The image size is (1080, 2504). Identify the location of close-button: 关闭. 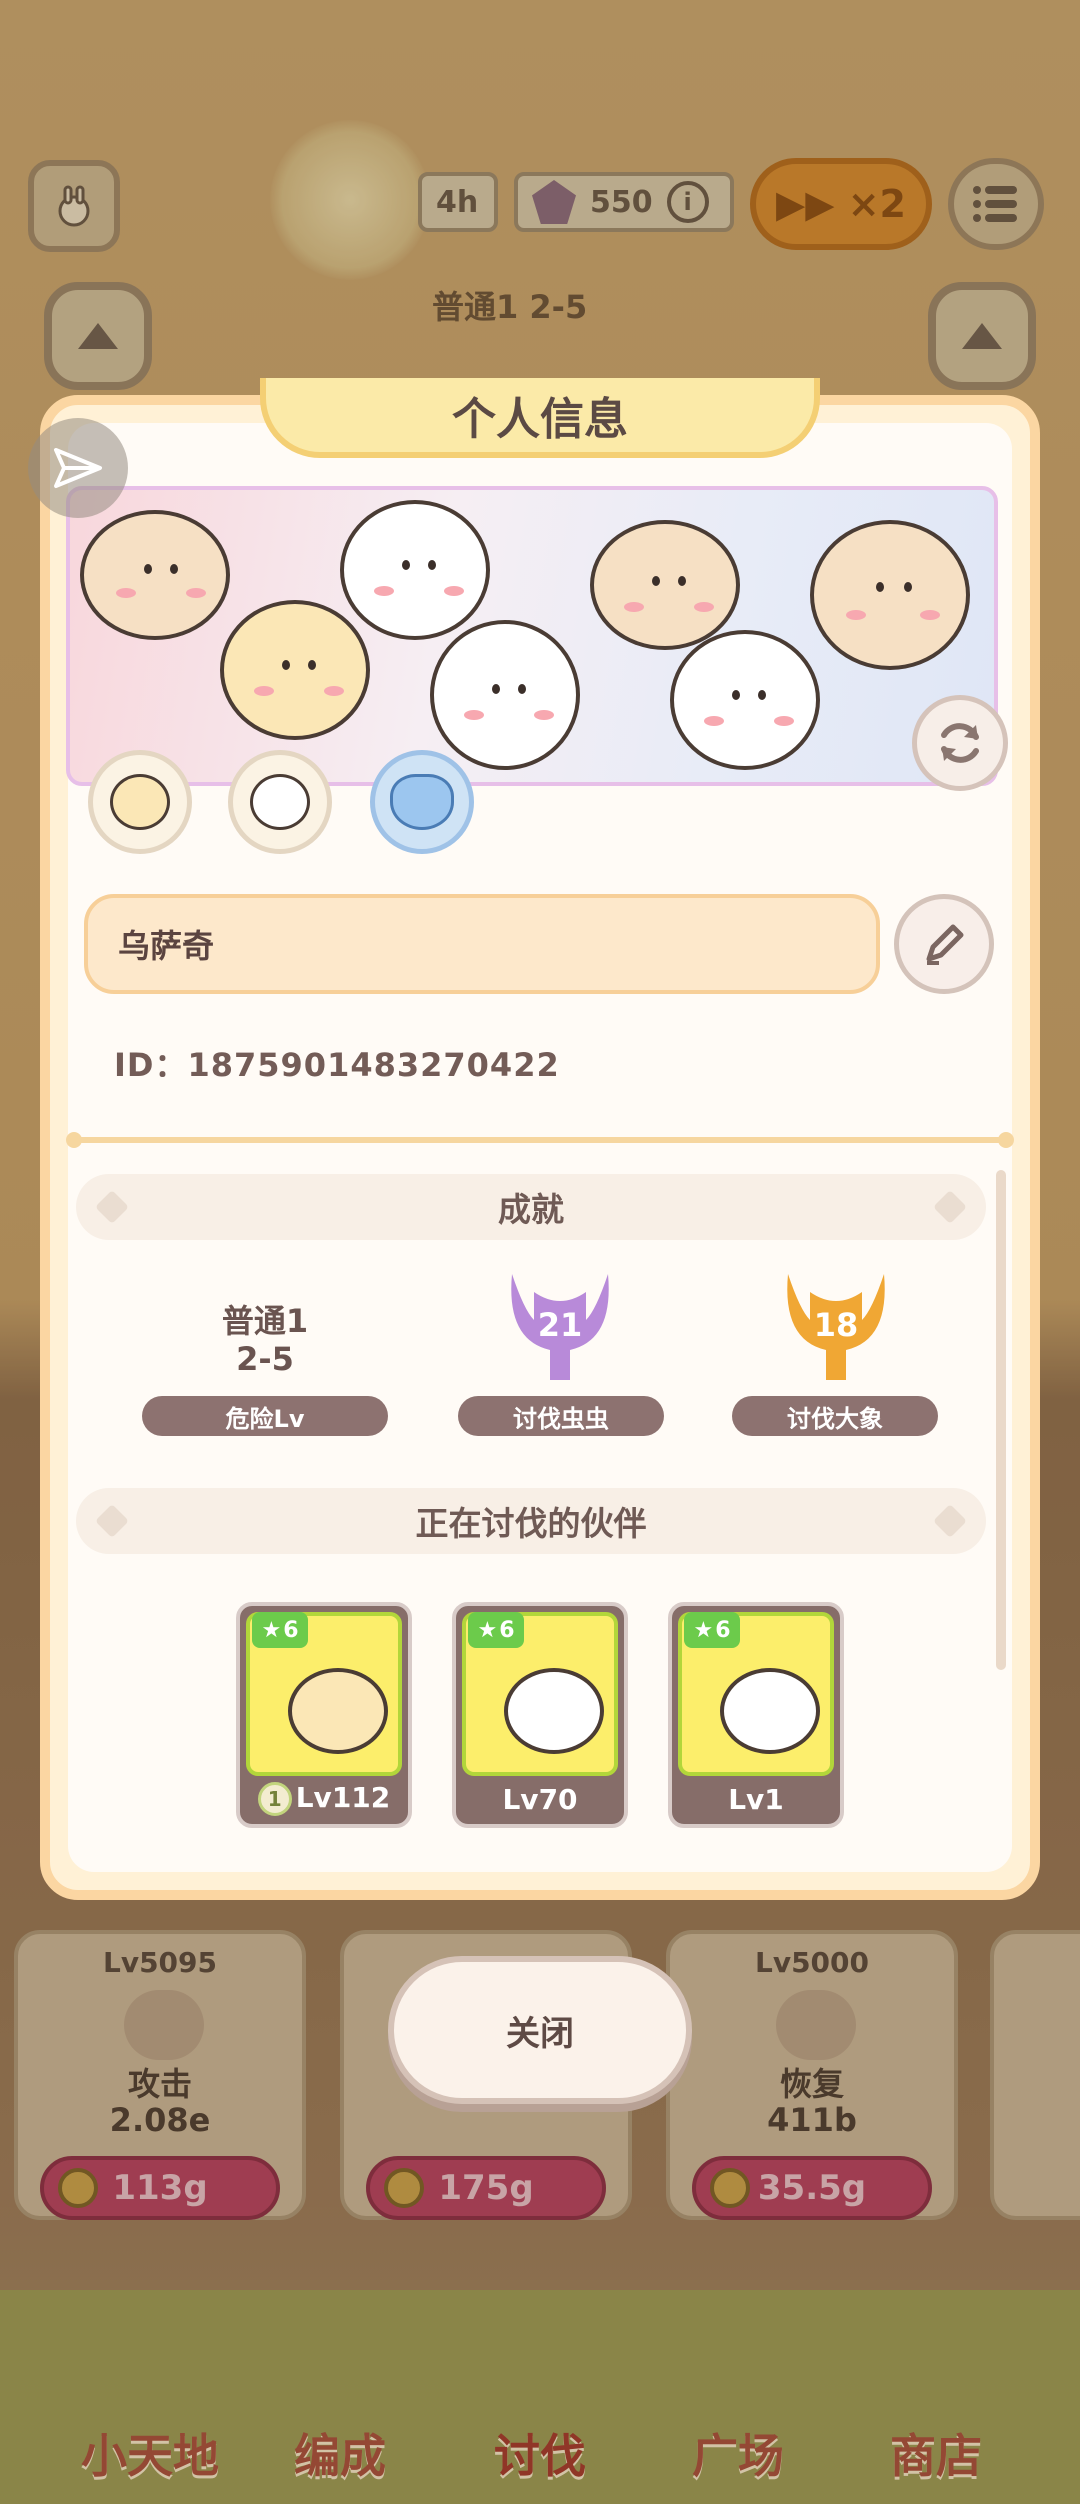
(540, 2030).